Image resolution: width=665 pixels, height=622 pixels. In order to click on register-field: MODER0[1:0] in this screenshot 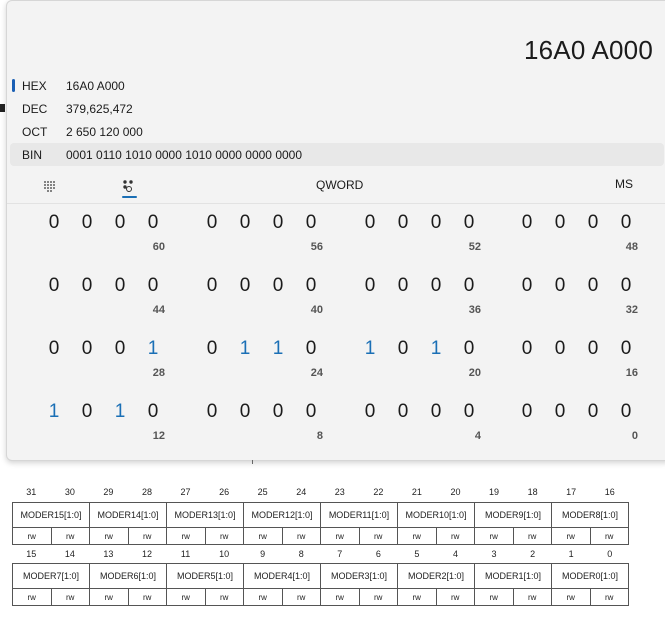, I will do `click(590, 576)`.